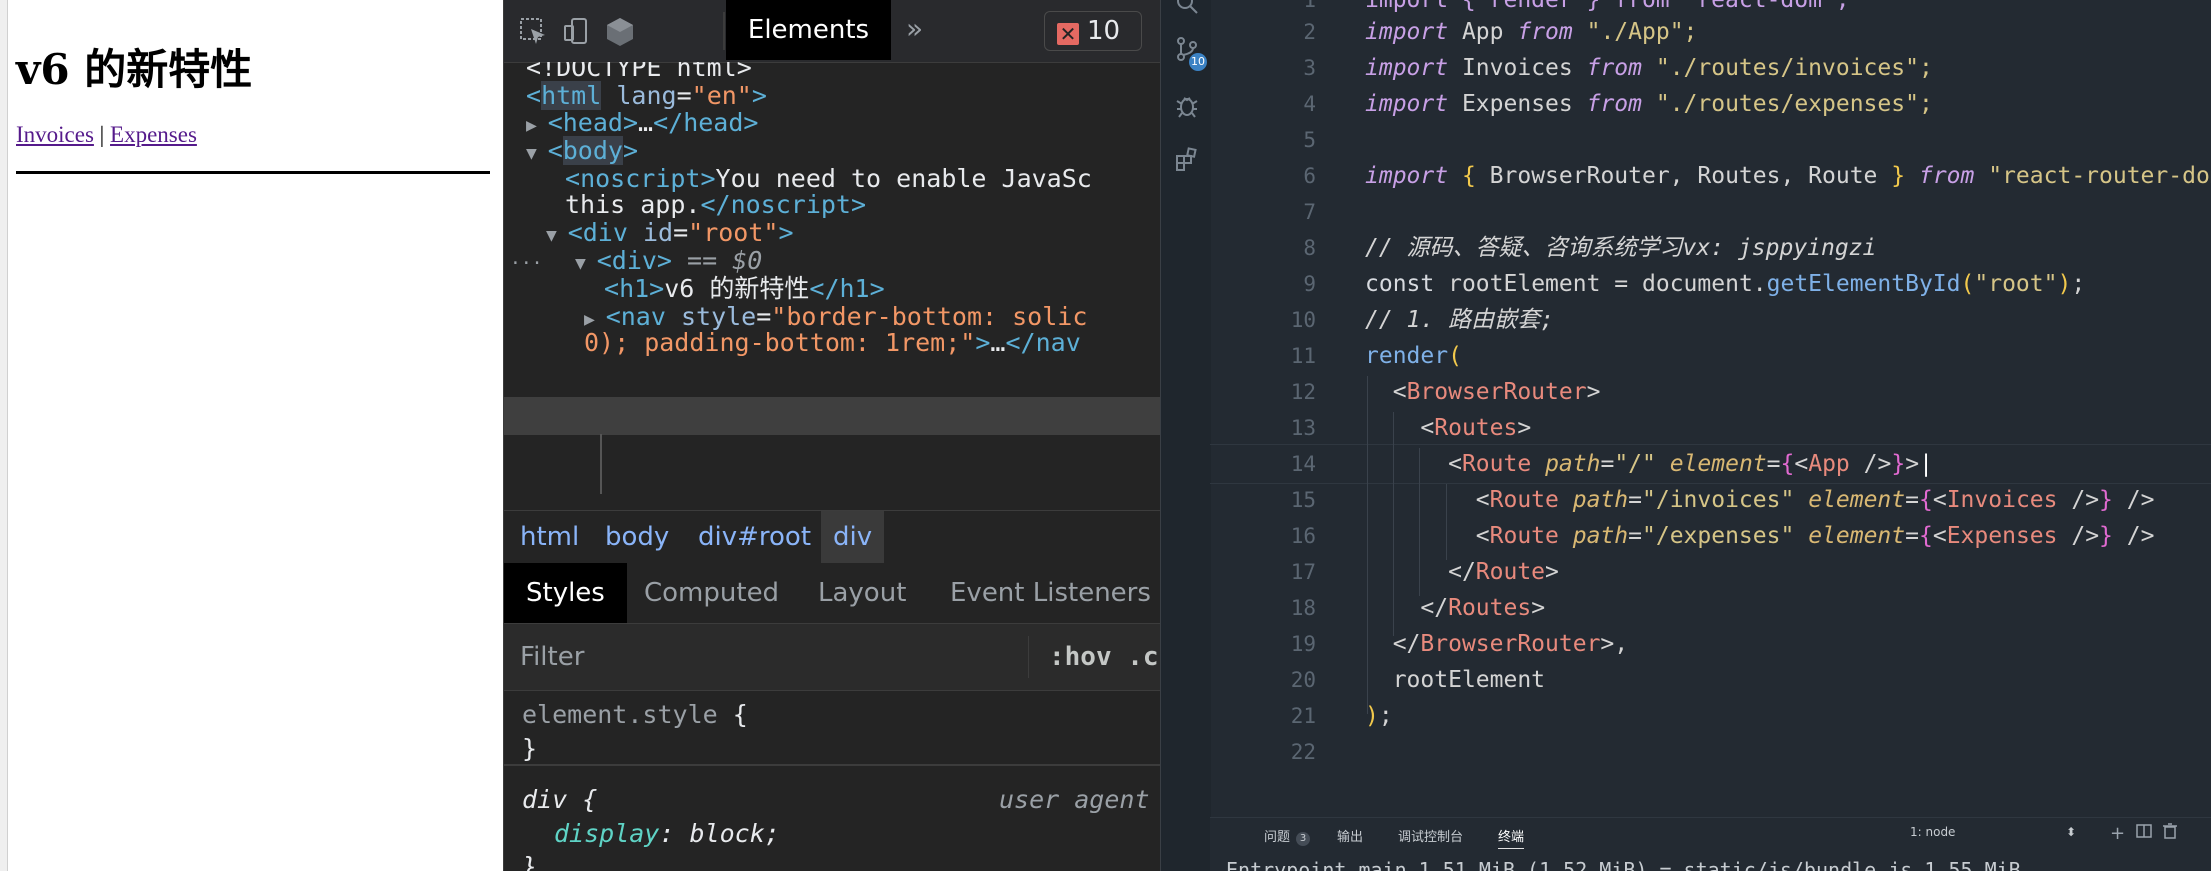  I want to click on code-line: 8 // 源码、答疑、咨询系统学习vx: jsppyingzi, so click(1590, 248).